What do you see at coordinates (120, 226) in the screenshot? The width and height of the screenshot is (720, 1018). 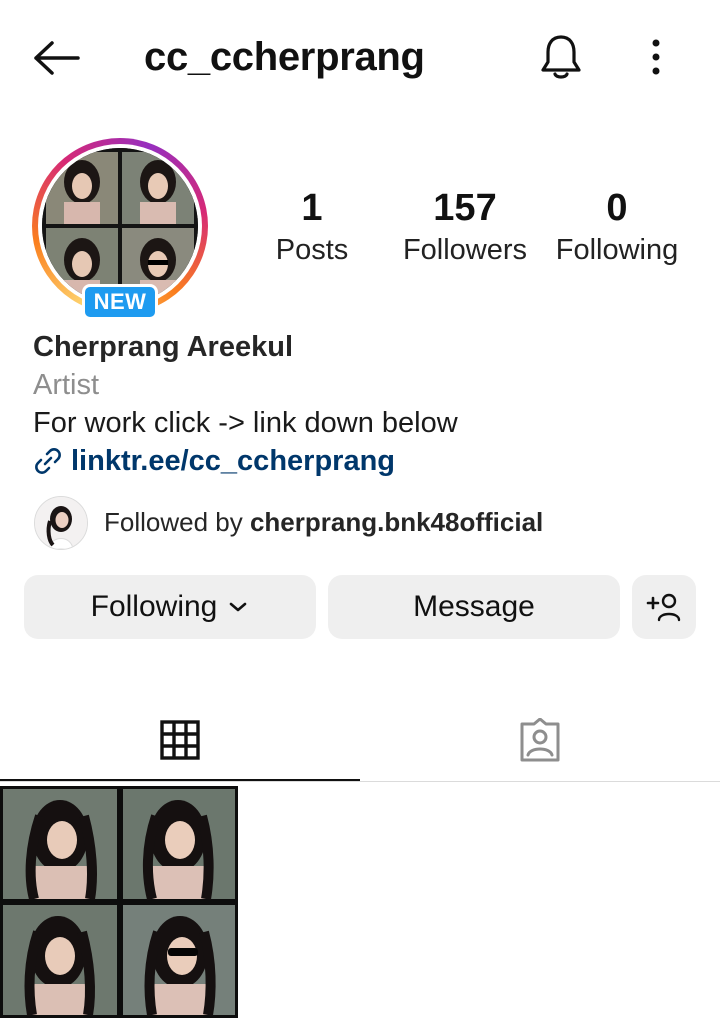 I see `avatar-photo` at bounding box center [120, 226].